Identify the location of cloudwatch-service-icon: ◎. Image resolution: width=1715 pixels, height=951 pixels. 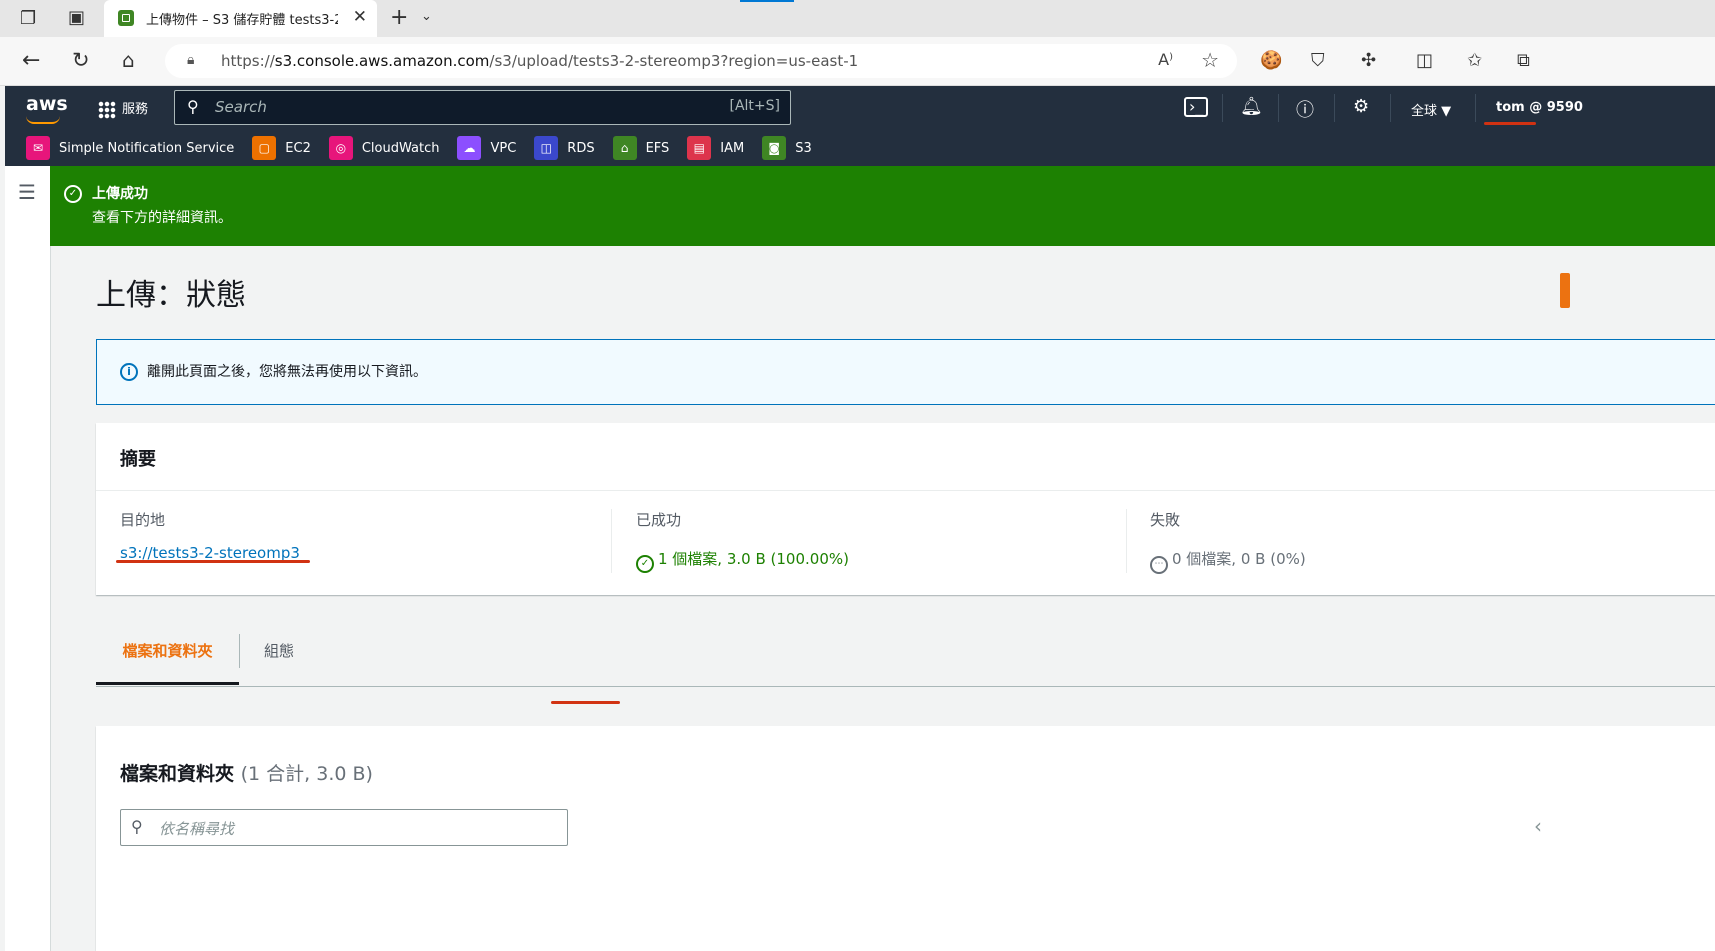
(340, 148).